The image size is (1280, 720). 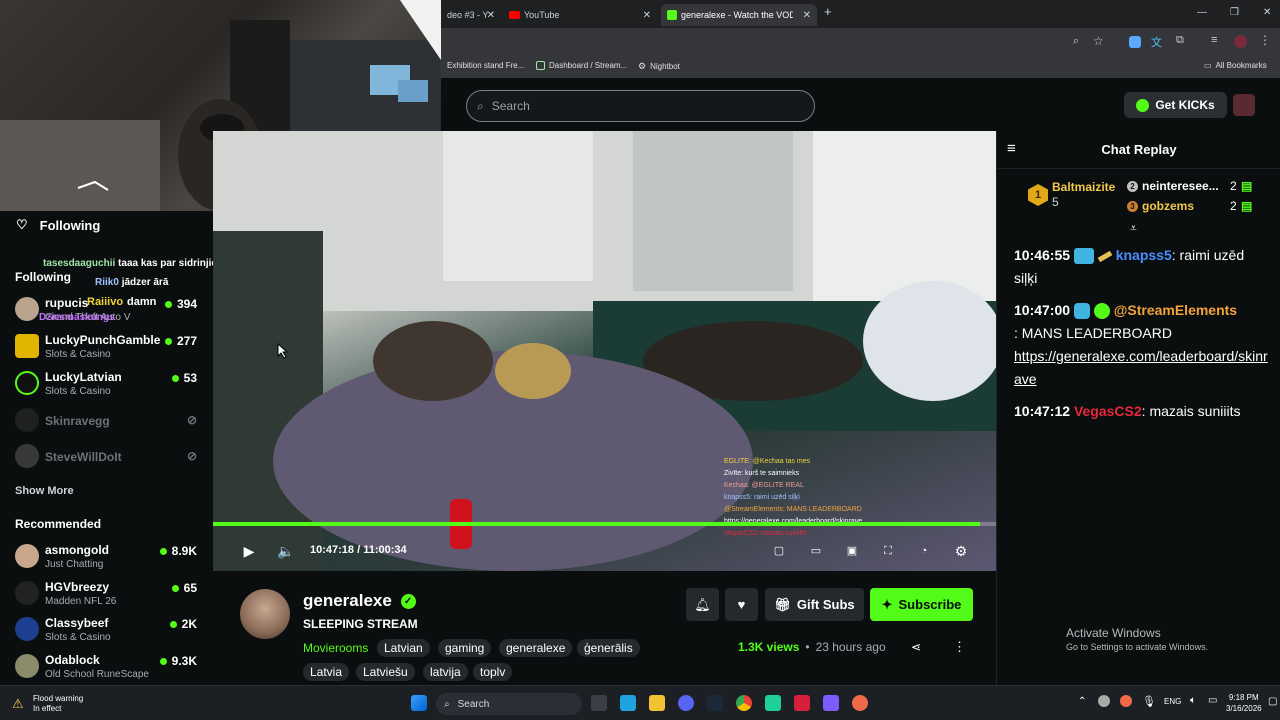 What do you see at coordinates (265, 614) in the screenshot?
I see `channel-avatar` at bounding box center [265, 614].